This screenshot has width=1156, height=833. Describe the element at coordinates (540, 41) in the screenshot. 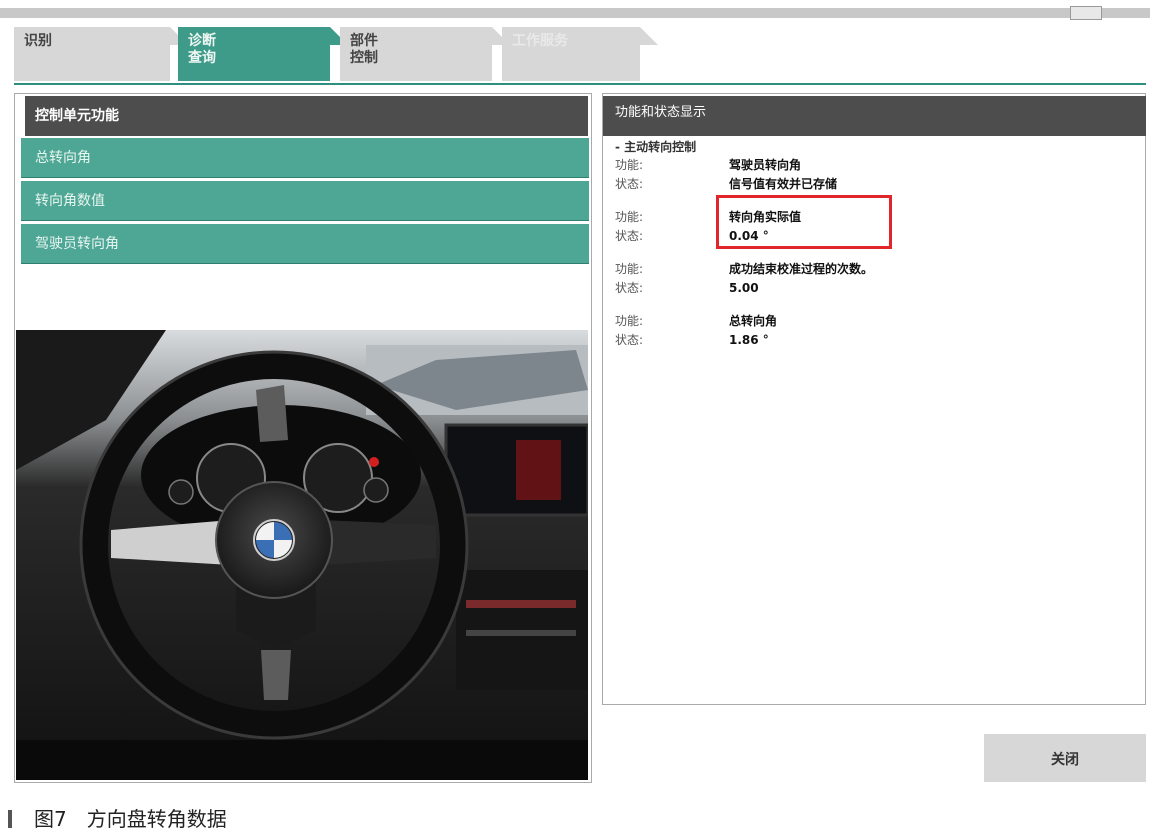

I see `tab-label: 工作服务` at that location.